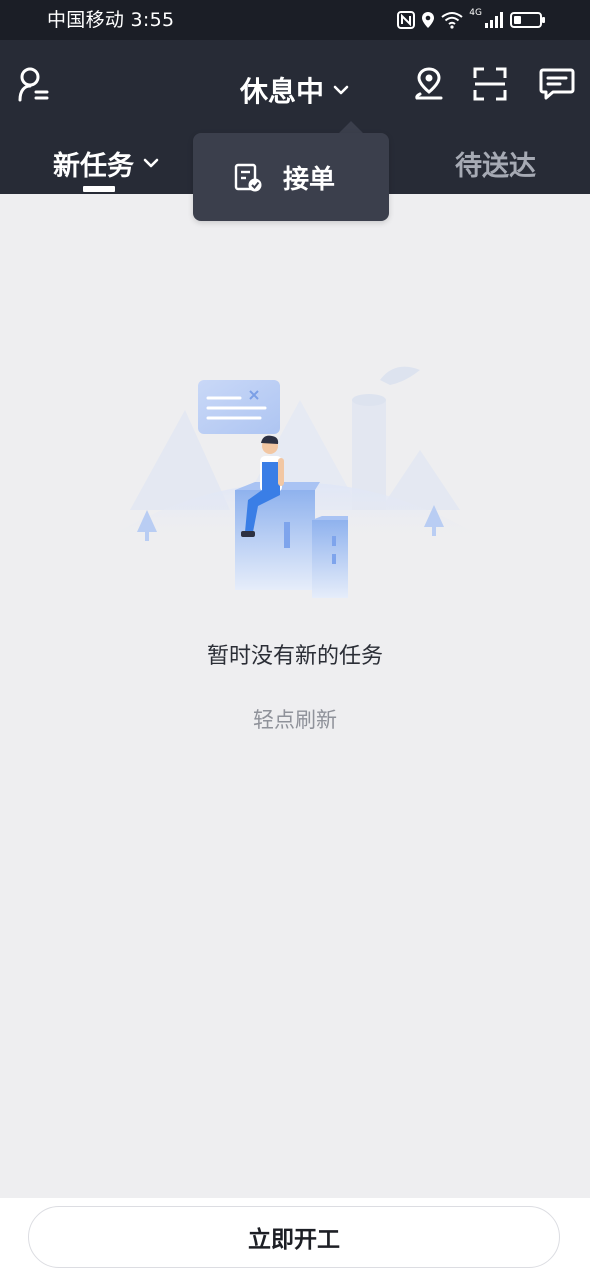  What do you see at coordinates (557, 84) in the screenshot?
I see `message-icon` at bounding box center [557, 84].